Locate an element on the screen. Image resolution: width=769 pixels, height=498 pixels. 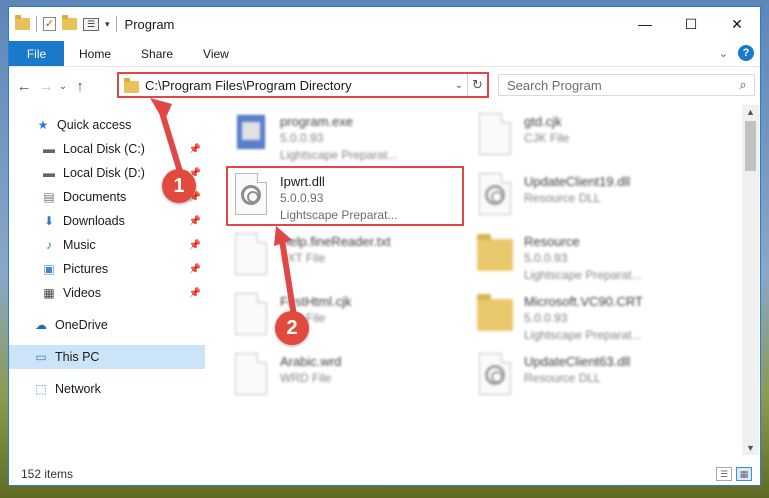
tab-file: File is located at coordinates (36, 53).